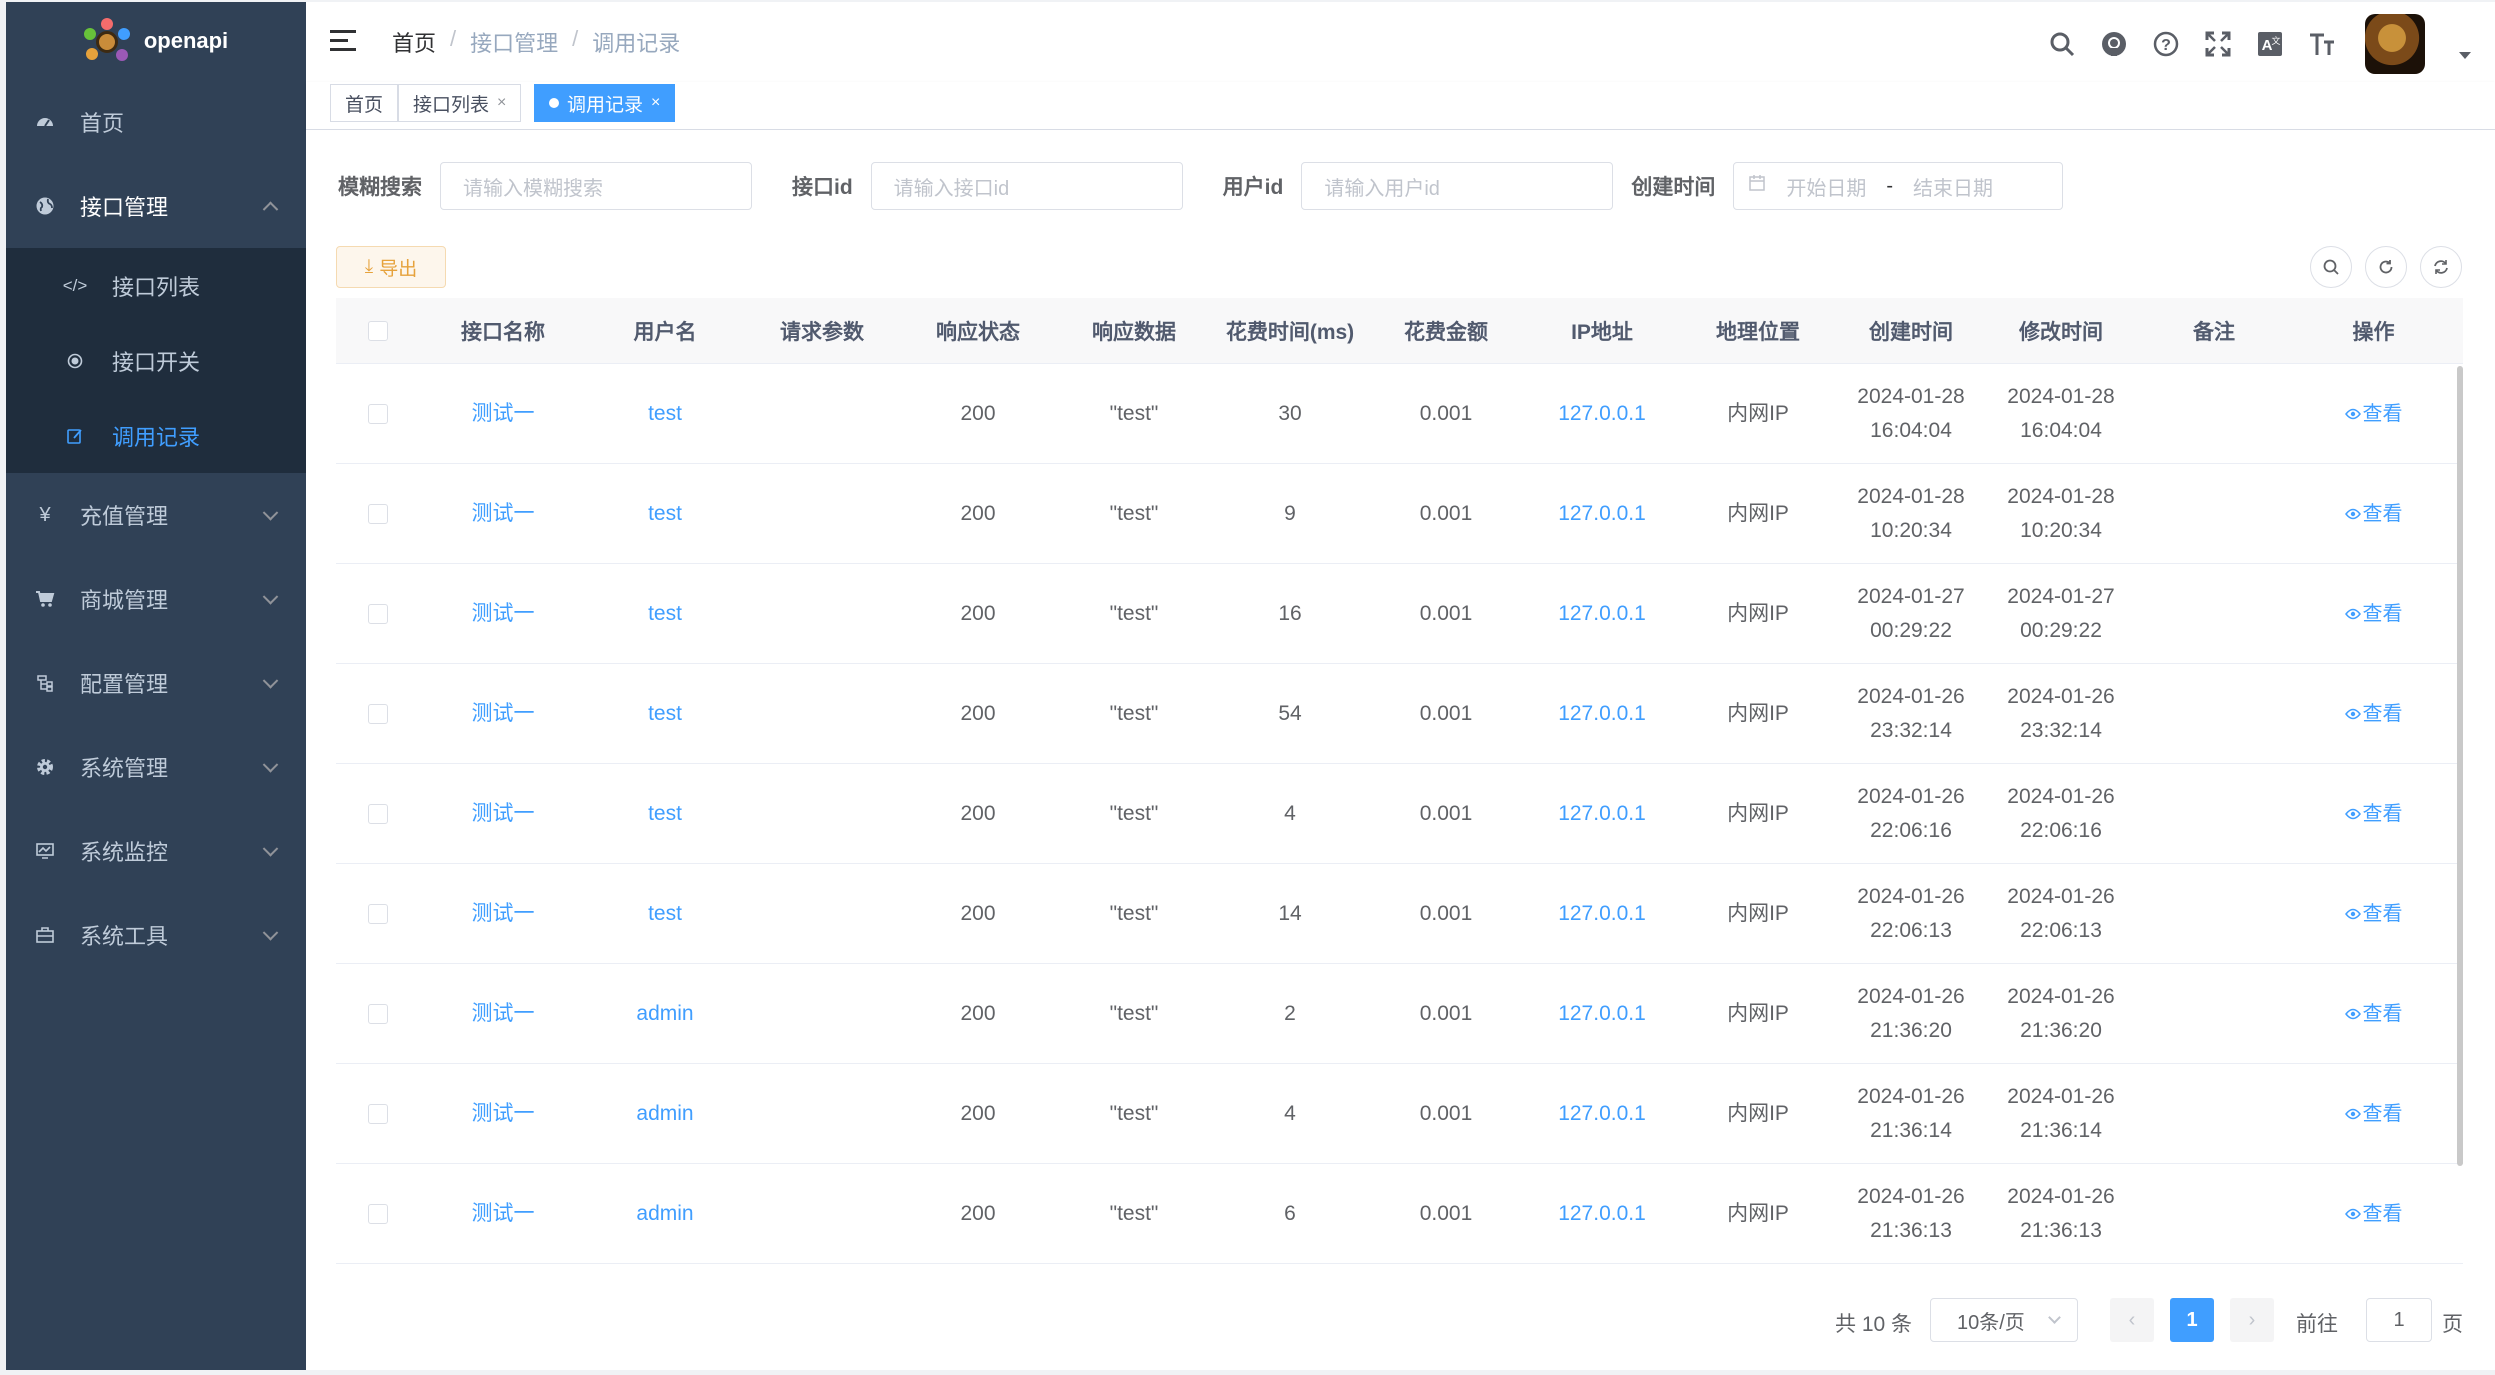 The width and height of the screenshot is (2495, 1375). What do you see at coordinates (1826, 188) in the screenshot?
I see `start-date-placeholder: 开始日期` at bounding box center [1826, 188].